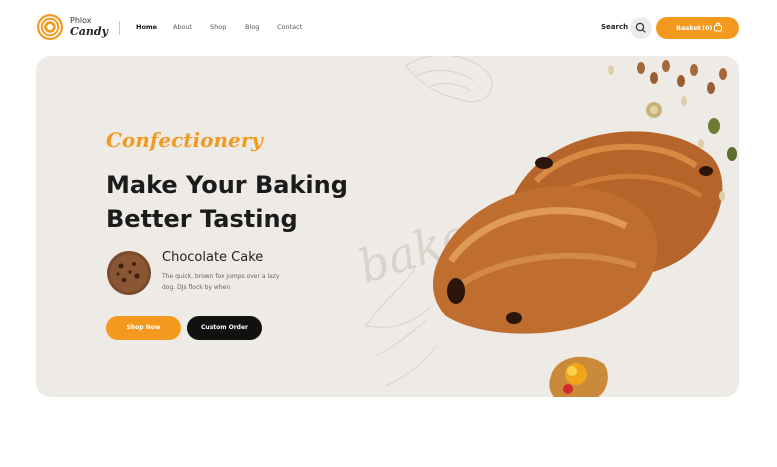 This screenshot has height=467, width=777. Describe the element at coordinates (154, 27) in the screenshot. I see `nav-item-home: Home` at that location.